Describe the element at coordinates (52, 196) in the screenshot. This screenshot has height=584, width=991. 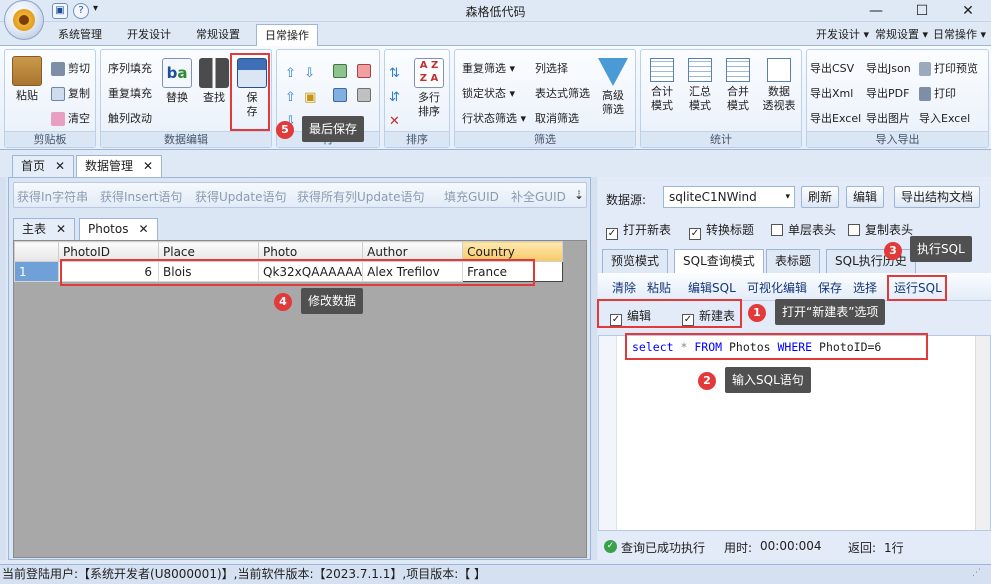
I see `get-in-string-button: 获得In字符串` at that location.